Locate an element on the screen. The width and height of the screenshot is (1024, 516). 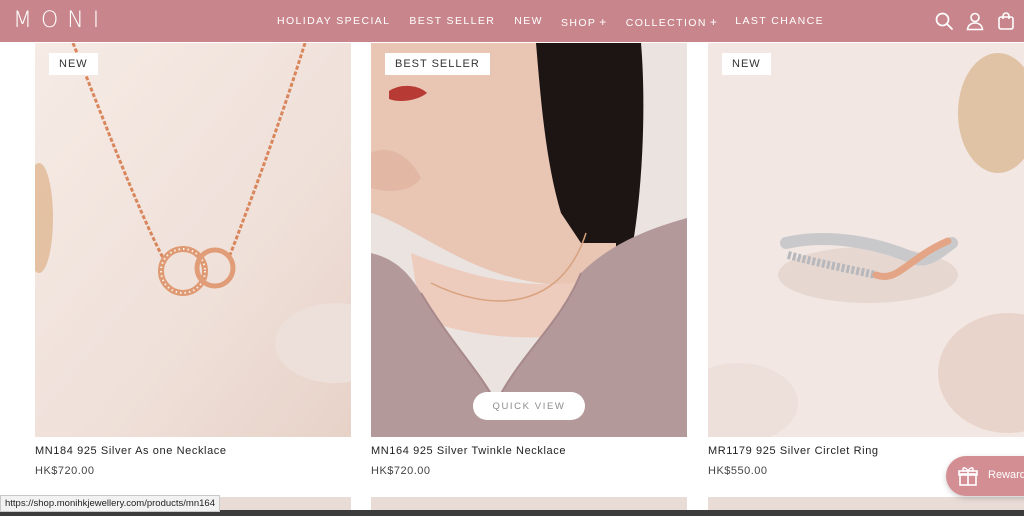
search-icon is located at coordinates (944, 21).